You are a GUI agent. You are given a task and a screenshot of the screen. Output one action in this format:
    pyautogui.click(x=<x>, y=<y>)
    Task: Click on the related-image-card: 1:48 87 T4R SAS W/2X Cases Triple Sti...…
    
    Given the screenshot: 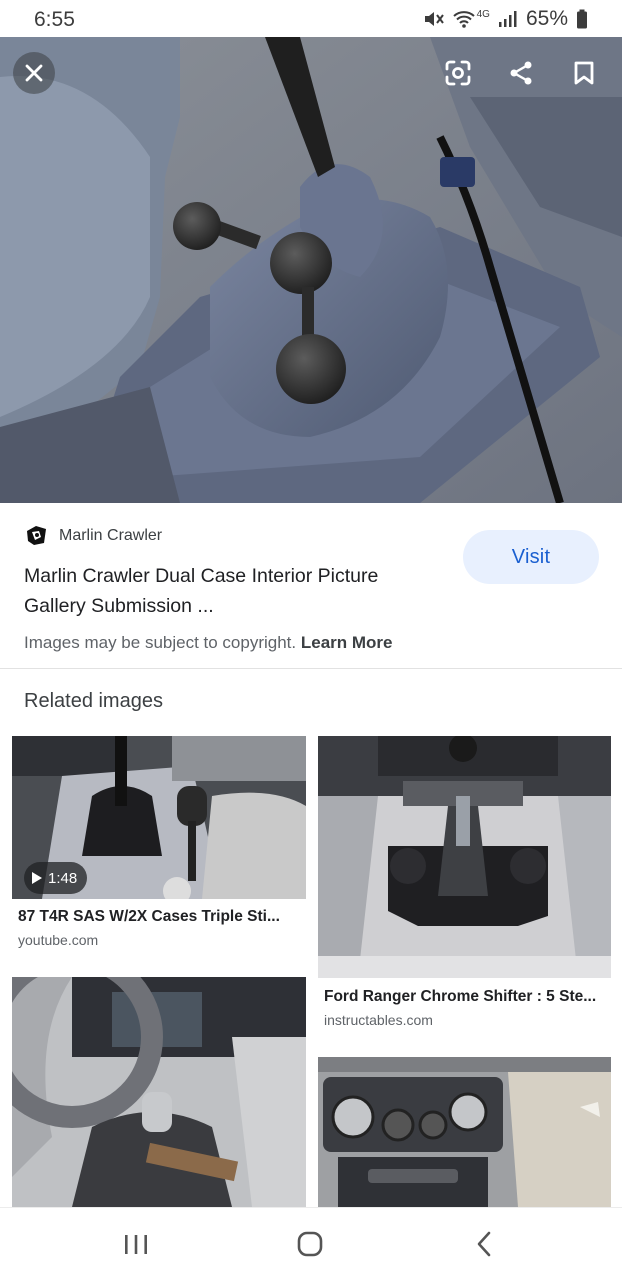 What is the action you would take?
    pyautogui.click(x=159, y=847)
    